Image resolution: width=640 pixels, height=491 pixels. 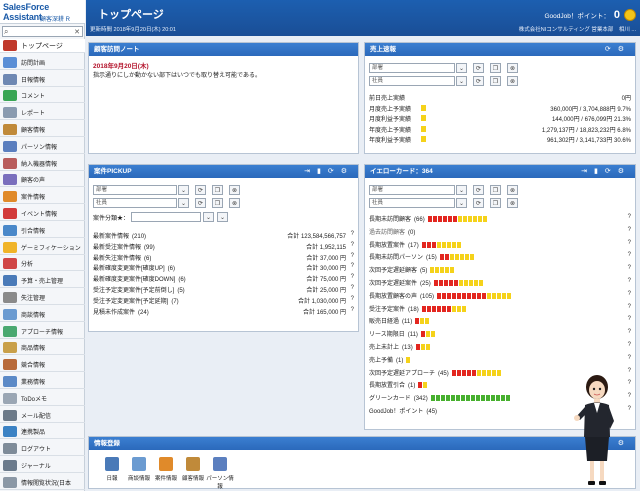 What do you see at coordinates (393, 284) in the screenshot?
I see `yellowcard-row-label: 次回予定遅延案件` at bounding box center [393, 284].